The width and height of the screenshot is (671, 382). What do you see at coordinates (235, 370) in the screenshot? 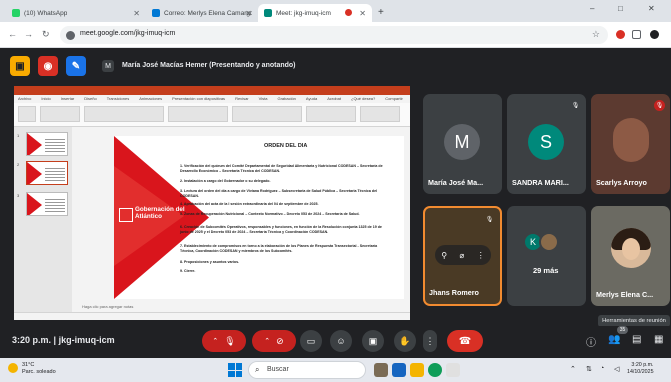
I see `start-button` at bounding box center [235, 370].